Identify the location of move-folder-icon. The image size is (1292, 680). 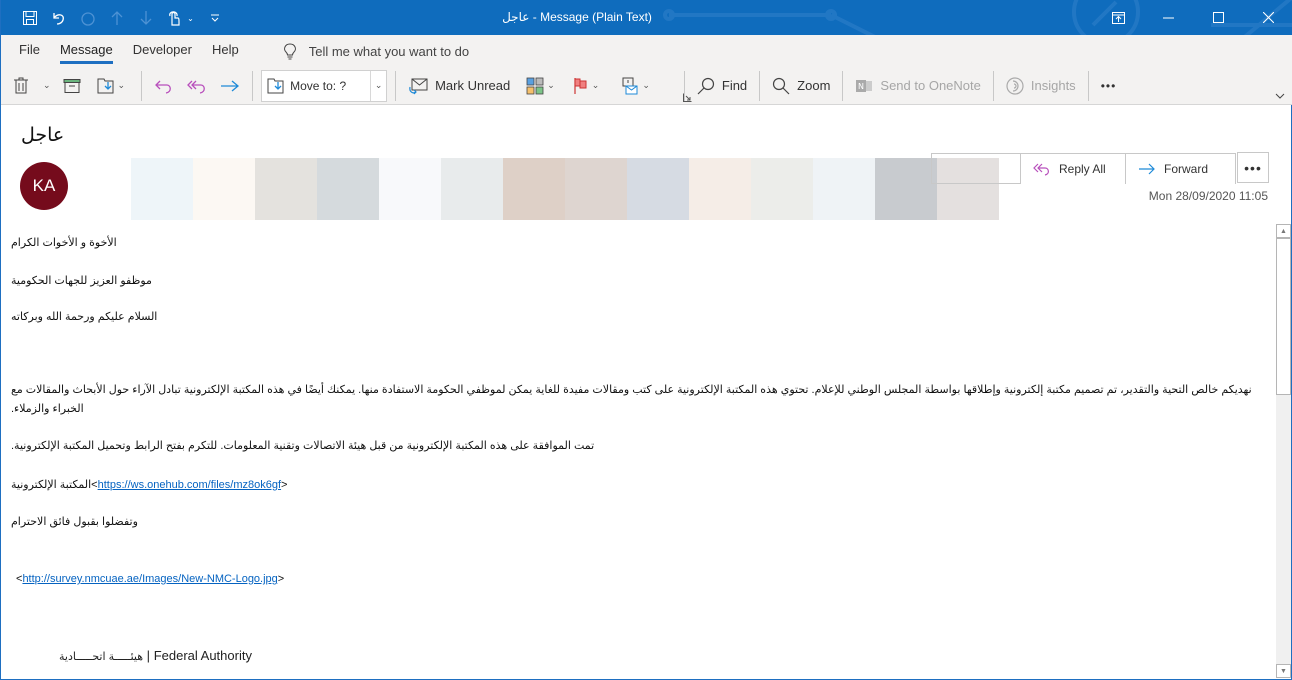
(275, 85).